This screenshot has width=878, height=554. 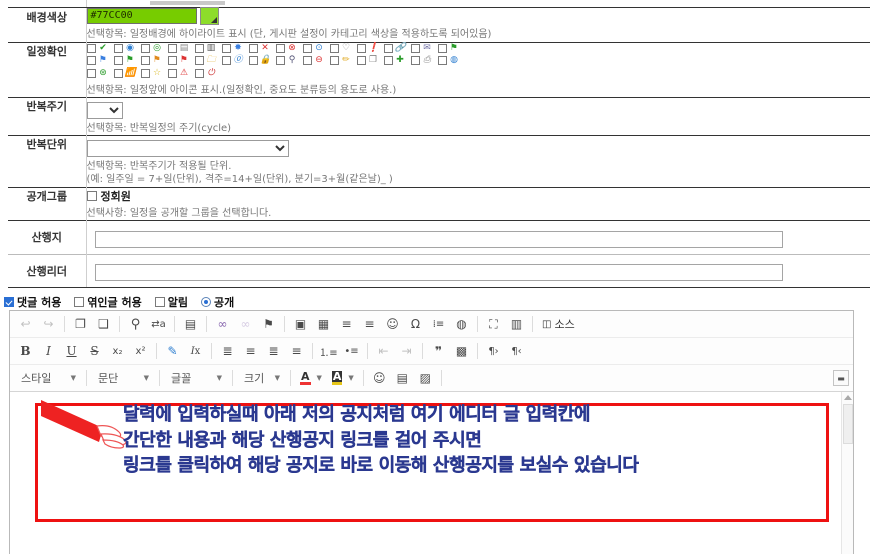 I want to click on paste-icon: ❐, so click(x=80, y=324).